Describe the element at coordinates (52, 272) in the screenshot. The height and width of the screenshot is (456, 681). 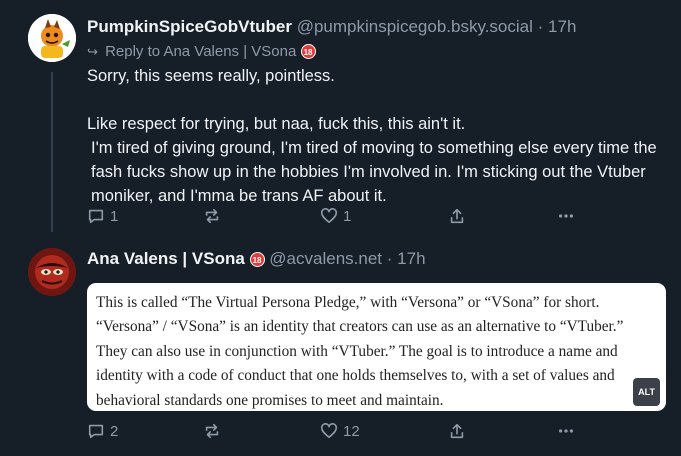
I see `avatar-anavalens` at that location.